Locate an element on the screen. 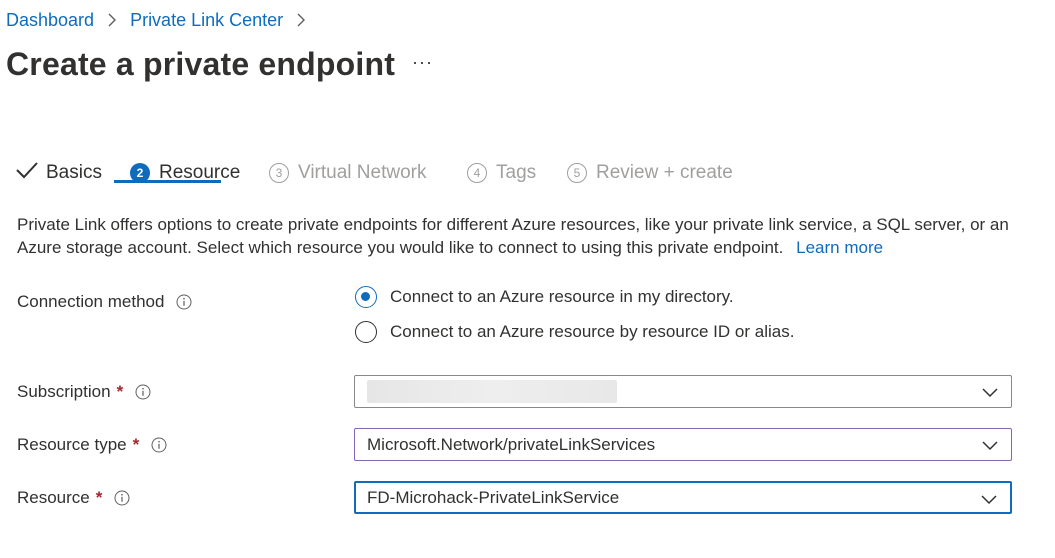 This screenshot has height=558, width=1055. learn-more-link: Learn more is located at coordinates (839, 247).